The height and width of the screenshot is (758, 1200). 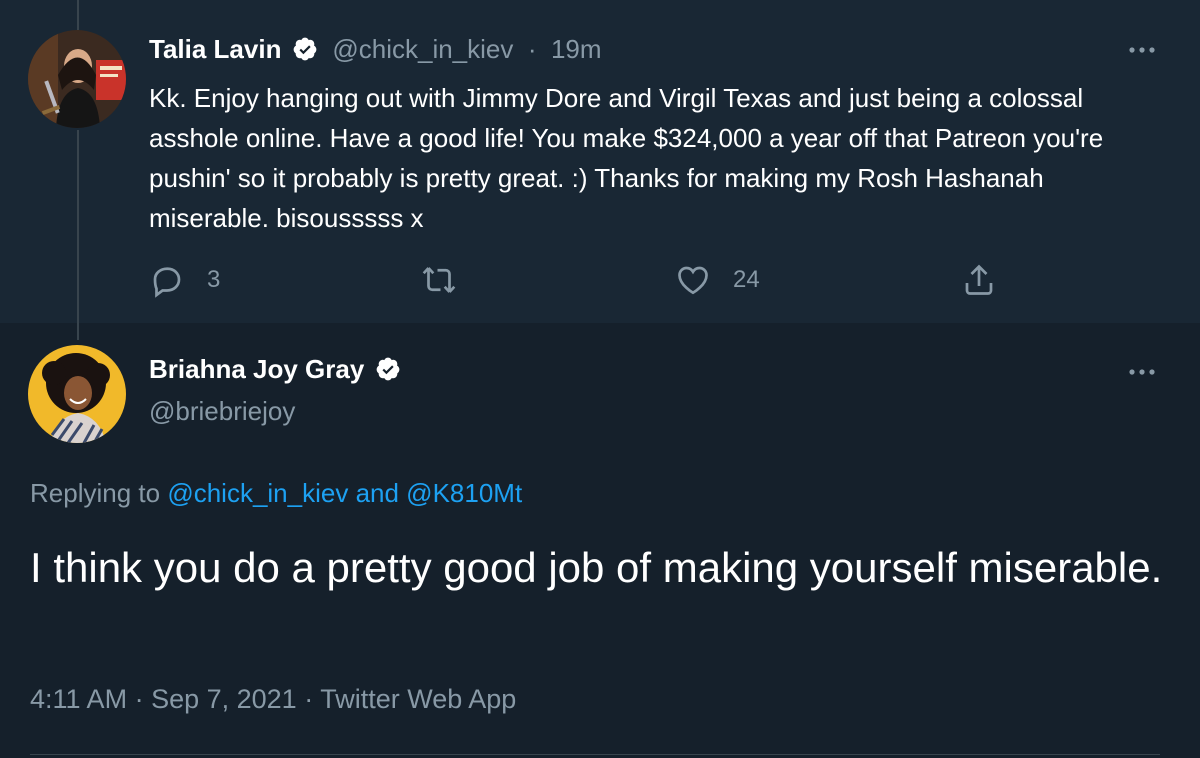 I want to click on tweet-meta: 4:11 AM · Sep 7, 2021 · Twitter Web App, so click(x=273, y=699).